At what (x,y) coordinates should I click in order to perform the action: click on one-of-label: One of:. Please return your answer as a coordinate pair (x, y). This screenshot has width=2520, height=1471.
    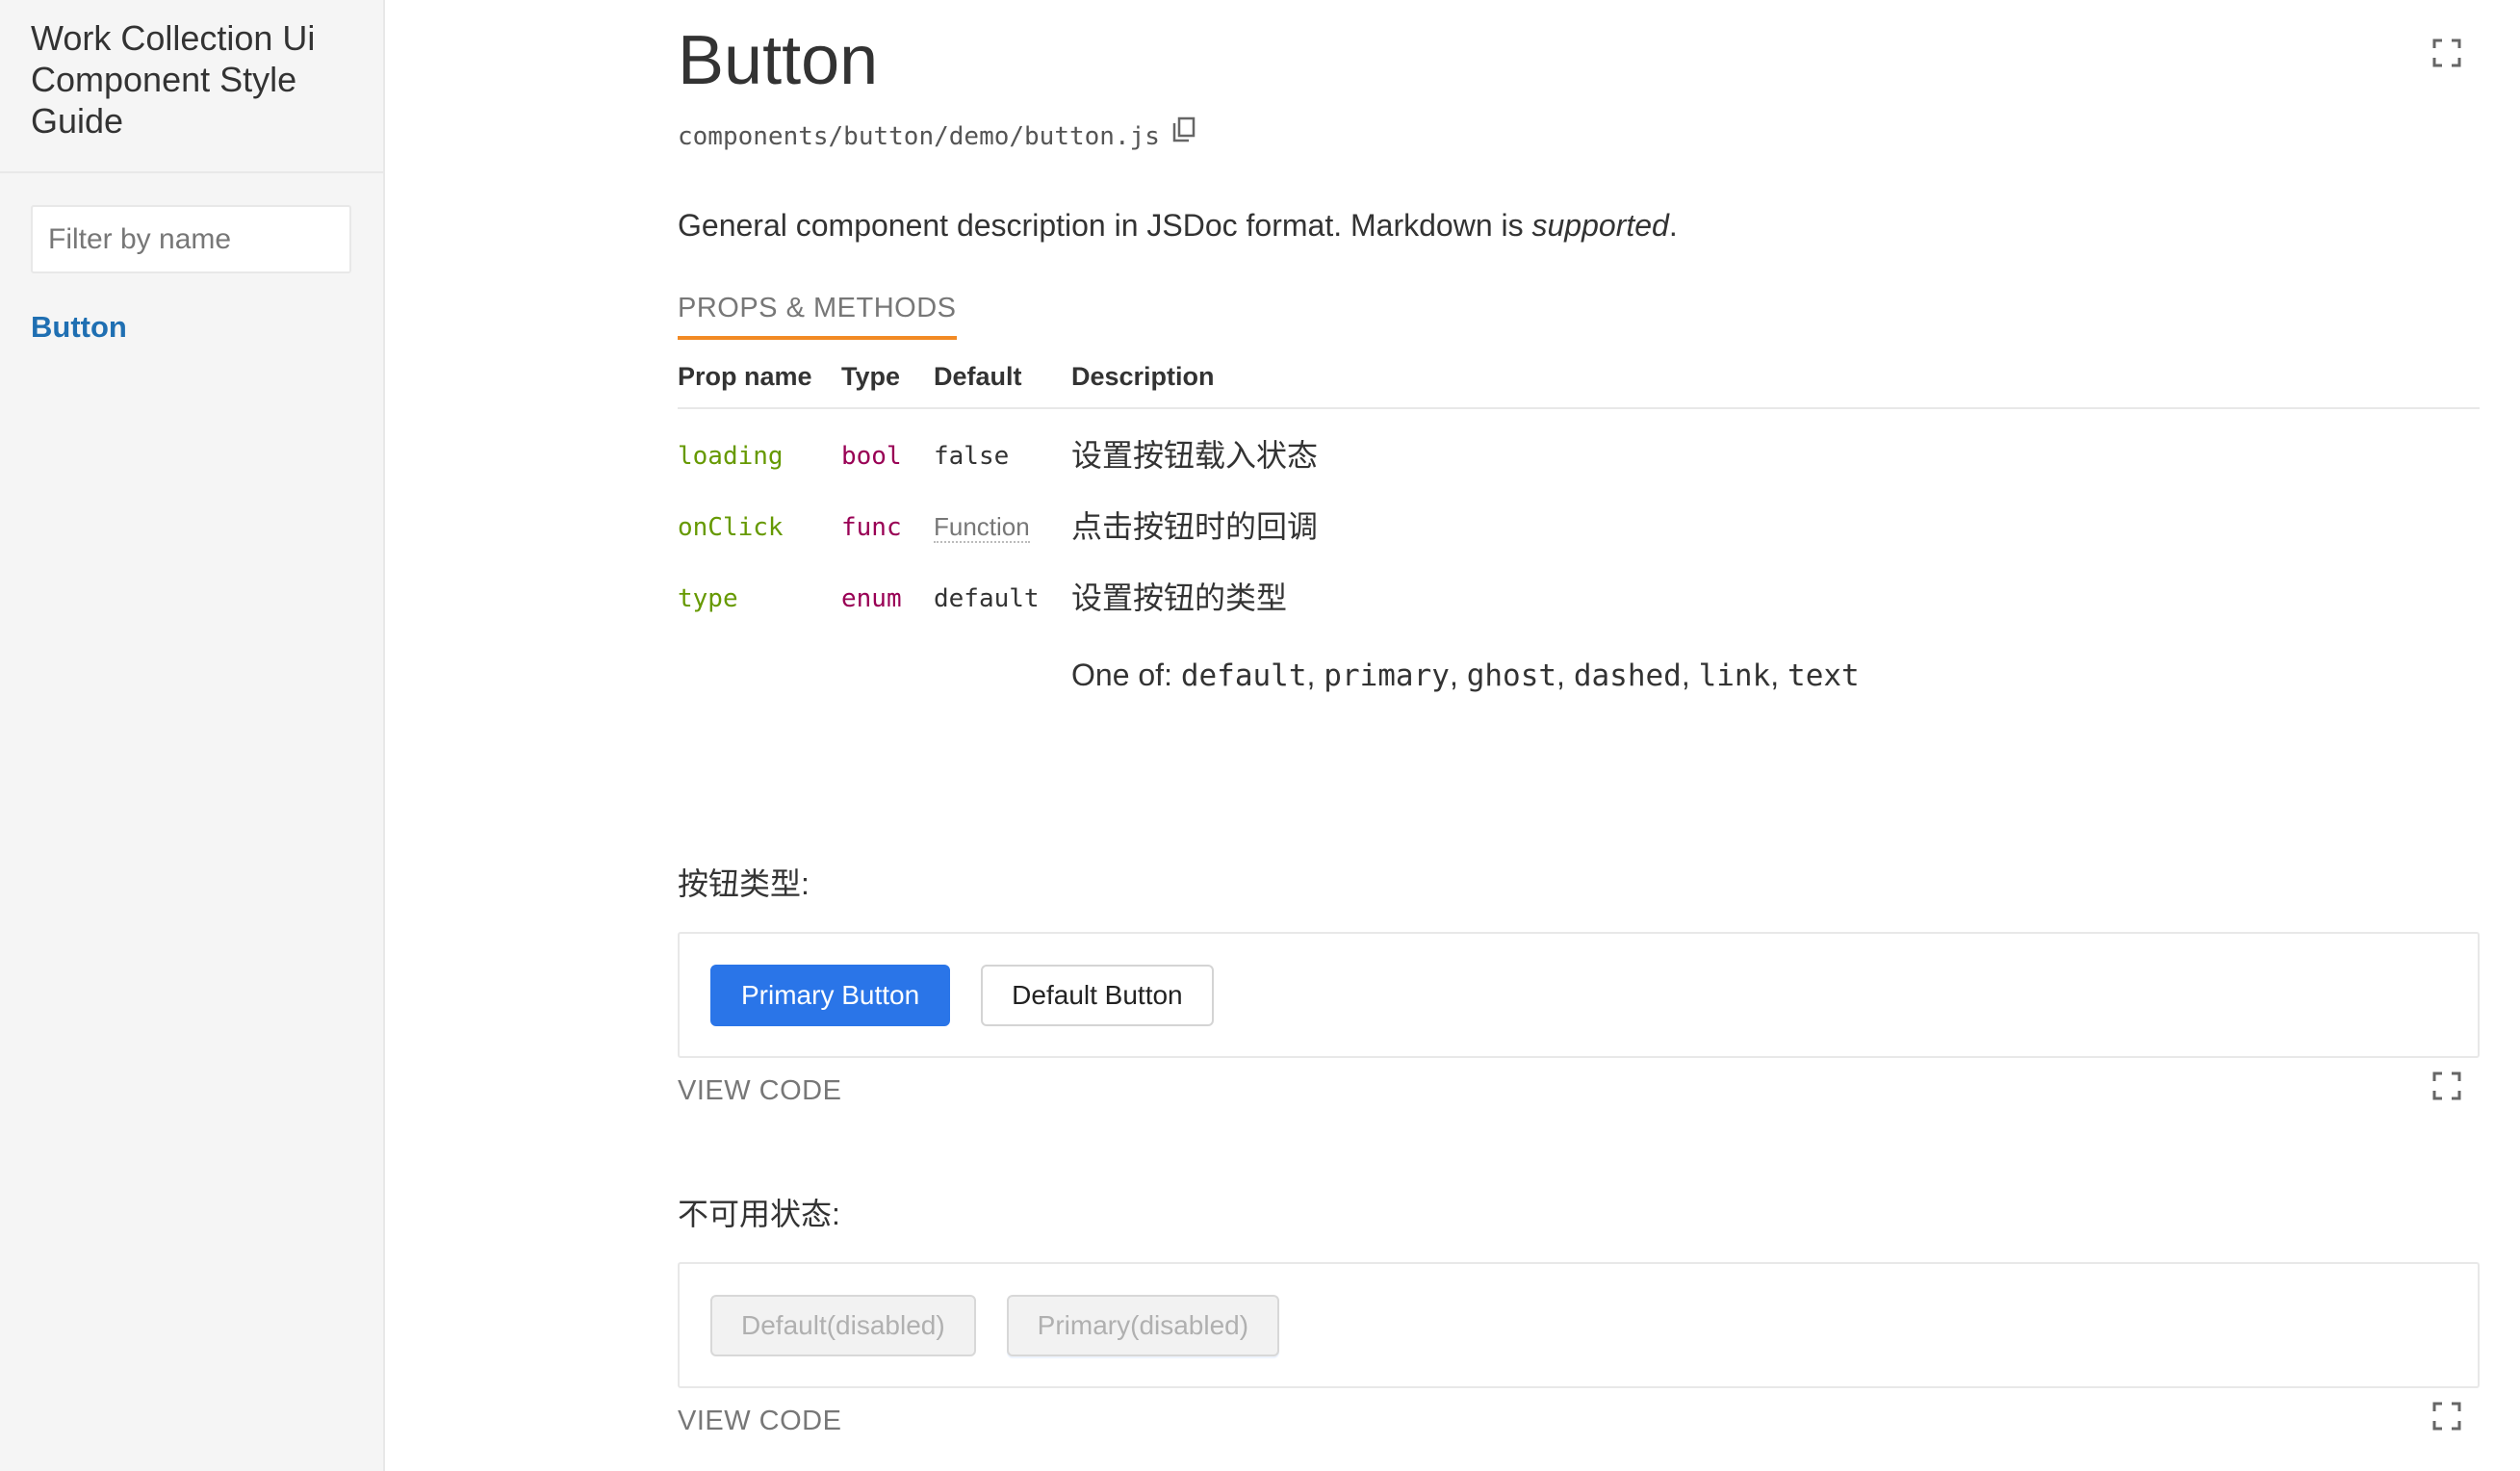
    Looking at the image, I should click on (1126, 675).